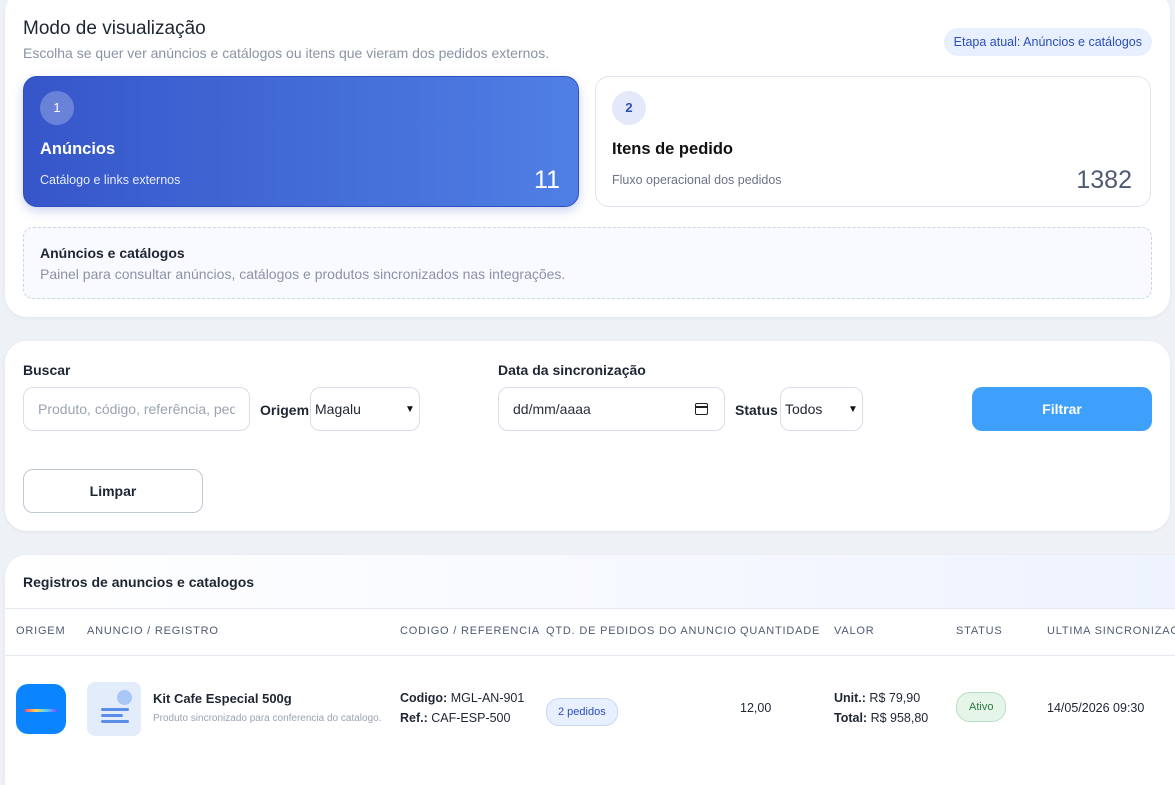 This screenshot has width=1175, height=785. I want to click on date-label: Data da sincronização, so click(572, 370).